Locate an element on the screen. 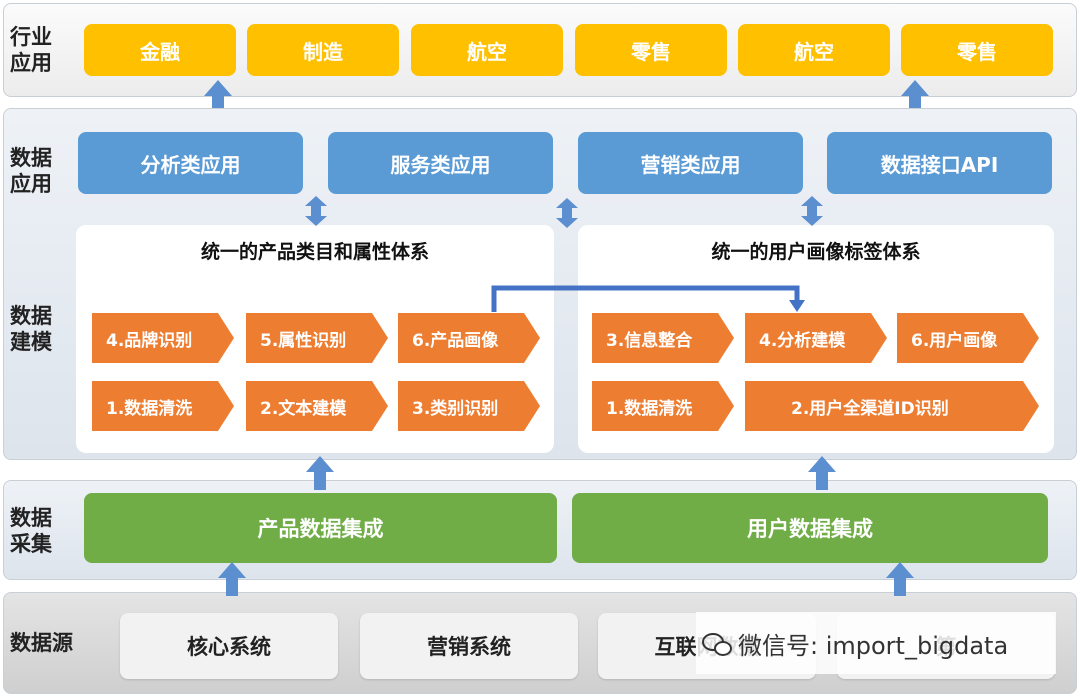 The width and height of the screenshot is (1080, 696). collect-layer-label: 数据采集 is located at coordinates (31, 531).